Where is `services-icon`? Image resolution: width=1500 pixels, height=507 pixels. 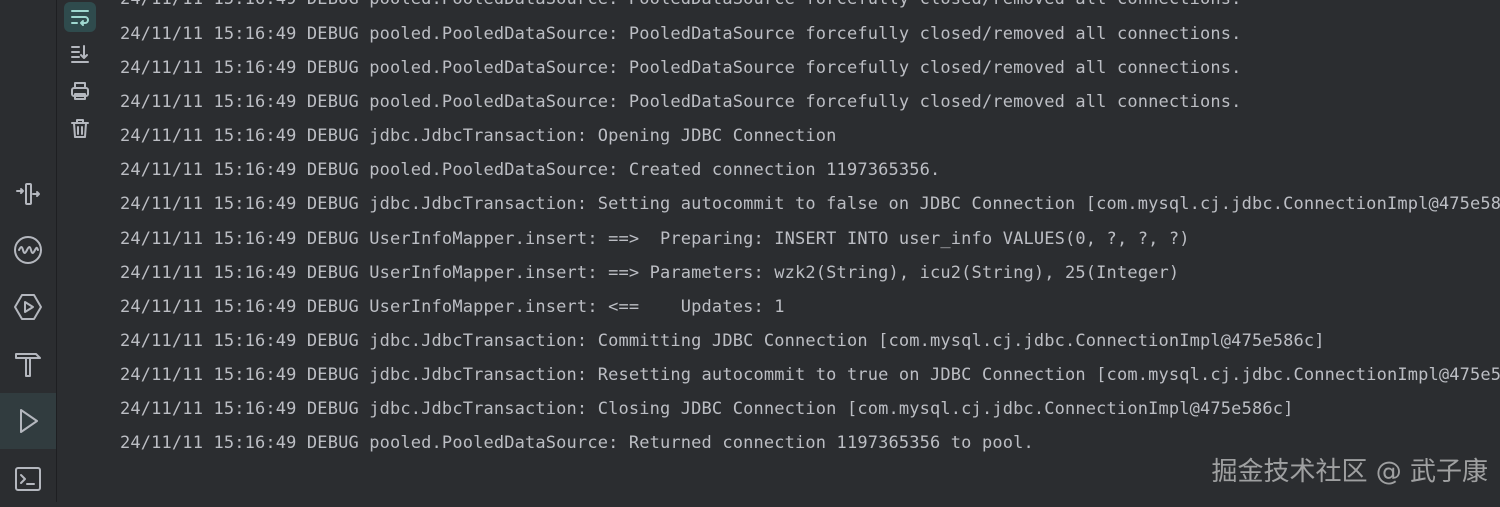
services-icon is located at coordinates (28, 307).